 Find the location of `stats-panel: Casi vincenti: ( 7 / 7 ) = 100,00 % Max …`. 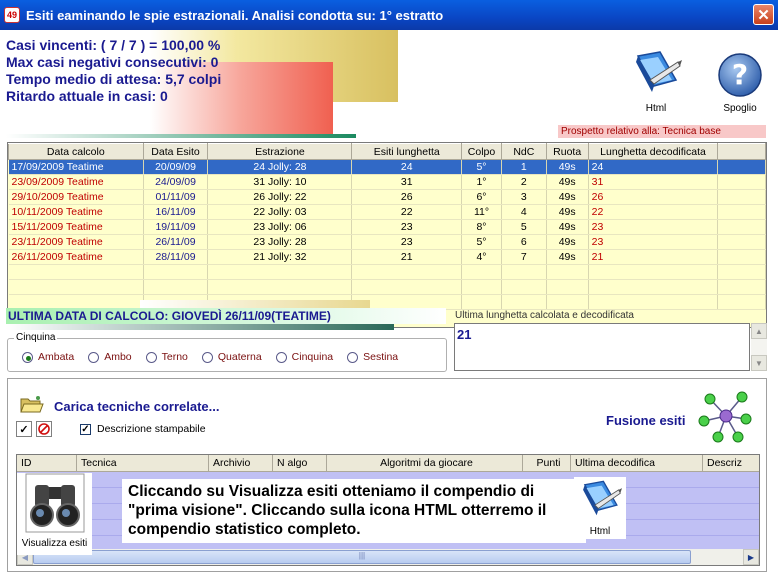

stats-panel: Casi vincenti: ( 7 / 7 ) = 100,00 % Max … is located at coordinates (113, 71).